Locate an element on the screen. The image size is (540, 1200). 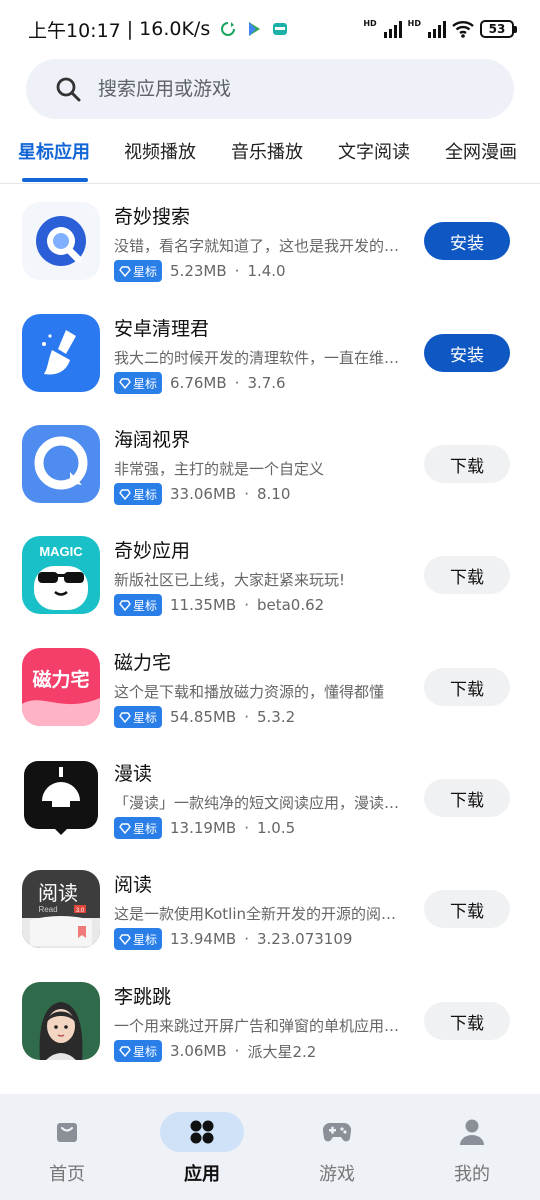
magic-icon-text: MAGIC is located at coordinates (61, 551).